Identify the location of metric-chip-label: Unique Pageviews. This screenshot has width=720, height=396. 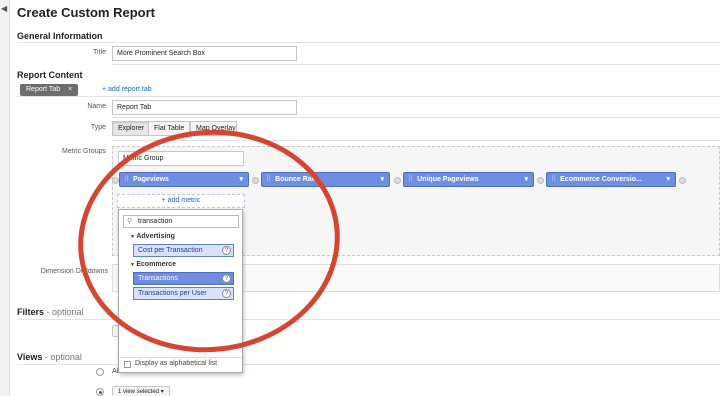
(448, 179).